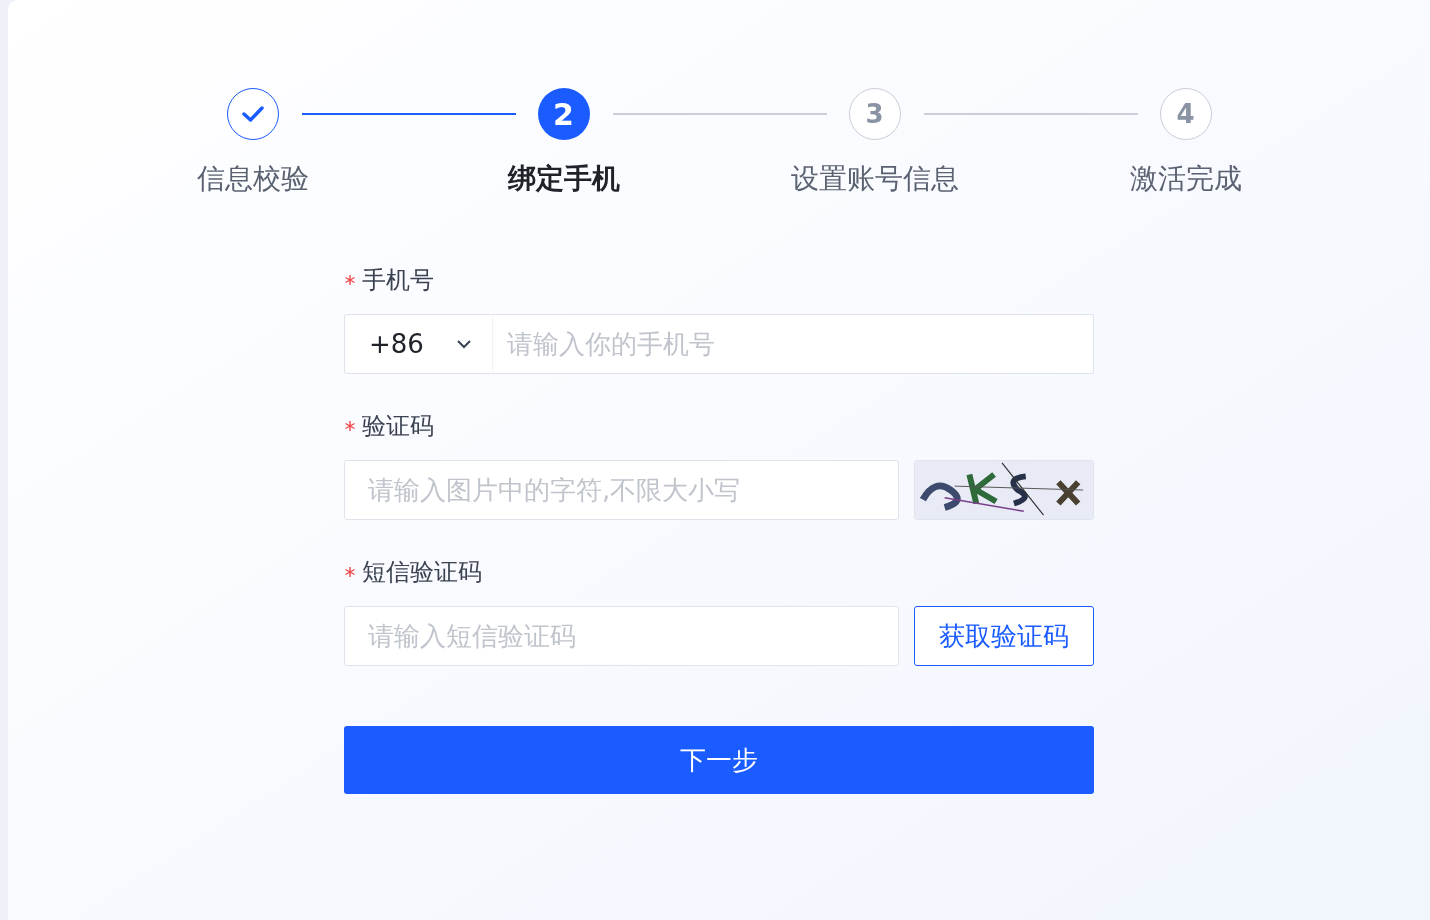 This screenshot has height=920, width=1430. I want to click on step-label: 激活完成, so click(1185, 179).